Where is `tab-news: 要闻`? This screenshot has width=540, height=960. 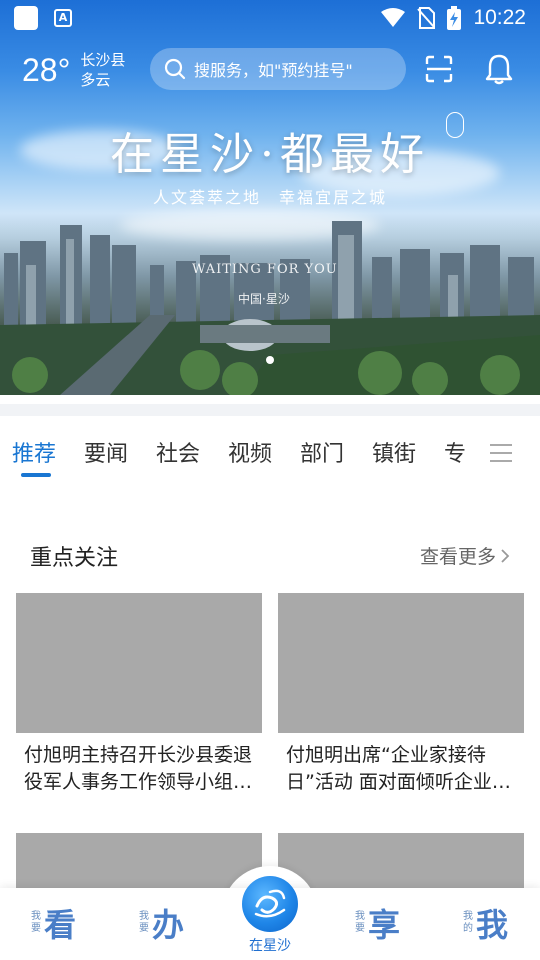 tab-news: 要闻 is located at coordinates (106, 452).